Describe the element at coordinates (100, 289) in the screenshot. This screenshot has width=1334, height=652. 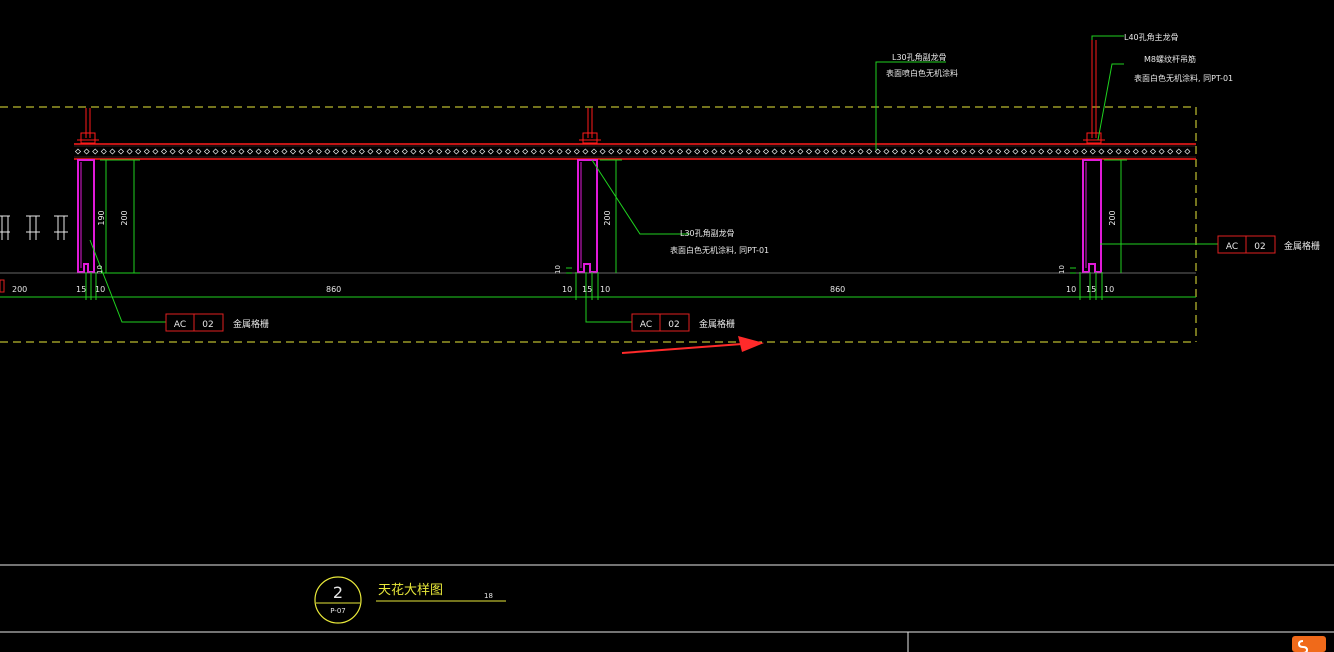
I see `dim-10-a: 10` at that location.